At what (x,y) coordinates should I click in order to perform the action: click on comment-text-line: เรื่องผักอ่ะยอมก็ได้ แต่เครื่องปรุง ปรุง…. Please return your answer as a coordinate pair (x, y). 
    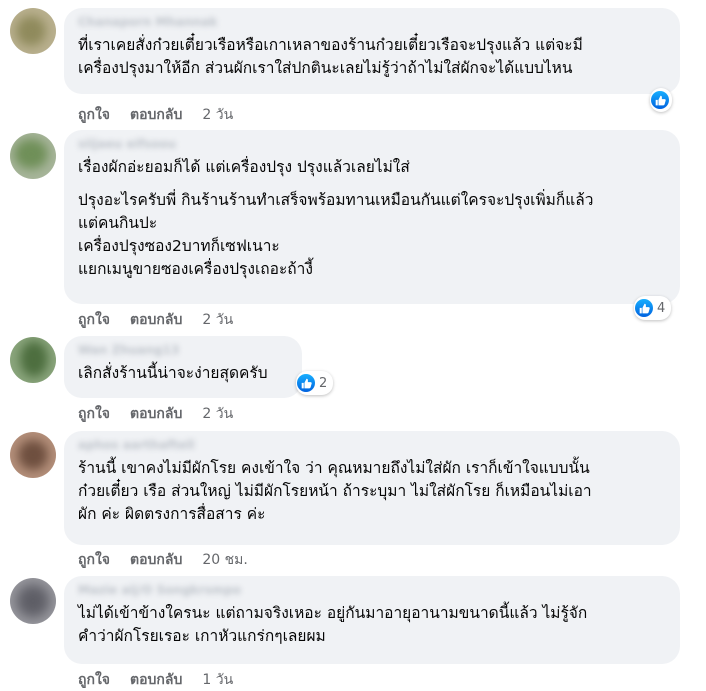
    Looking at the image, I should click on (244, 167).